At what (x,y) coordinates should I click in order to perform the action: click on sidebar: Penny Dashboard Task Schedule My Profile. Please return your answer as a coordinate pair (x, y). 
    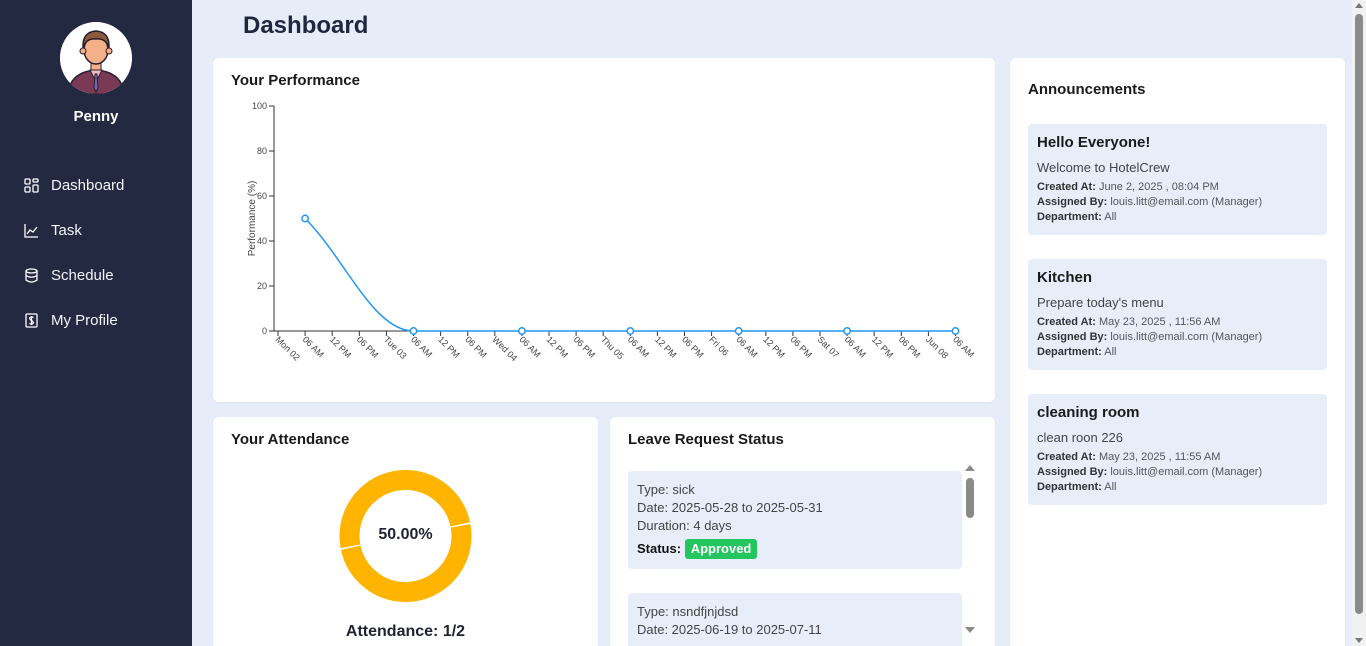
    Looking at the image, I should click on (96, 323).